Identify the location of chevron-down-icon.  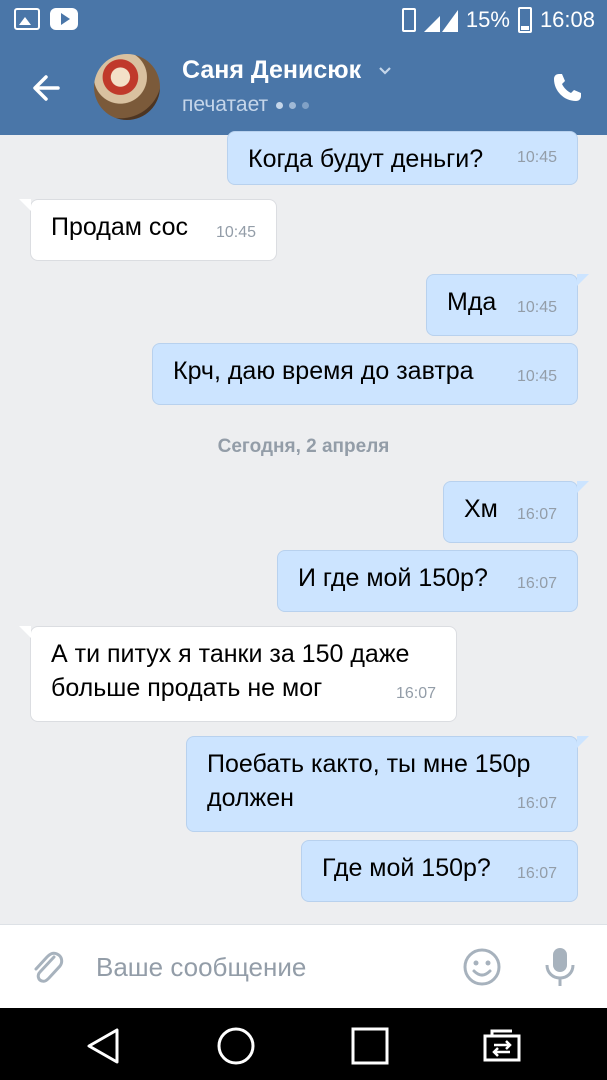
(385, 71).